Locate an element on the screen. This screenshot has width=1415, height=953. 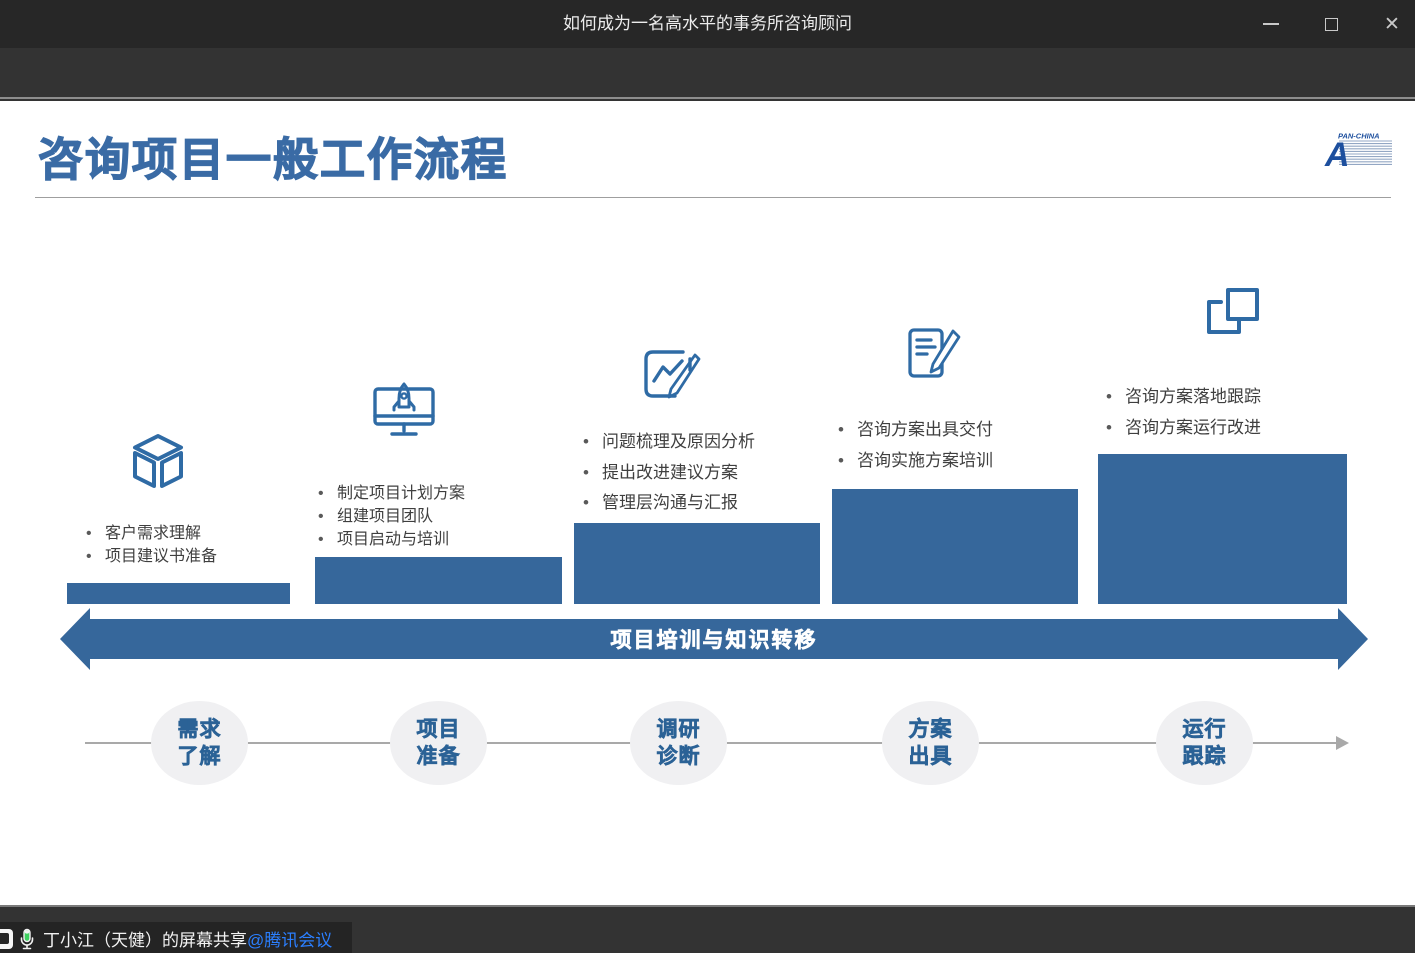
bullet-item: 咨询方案出具交付 is located at coordinates (915, 430).